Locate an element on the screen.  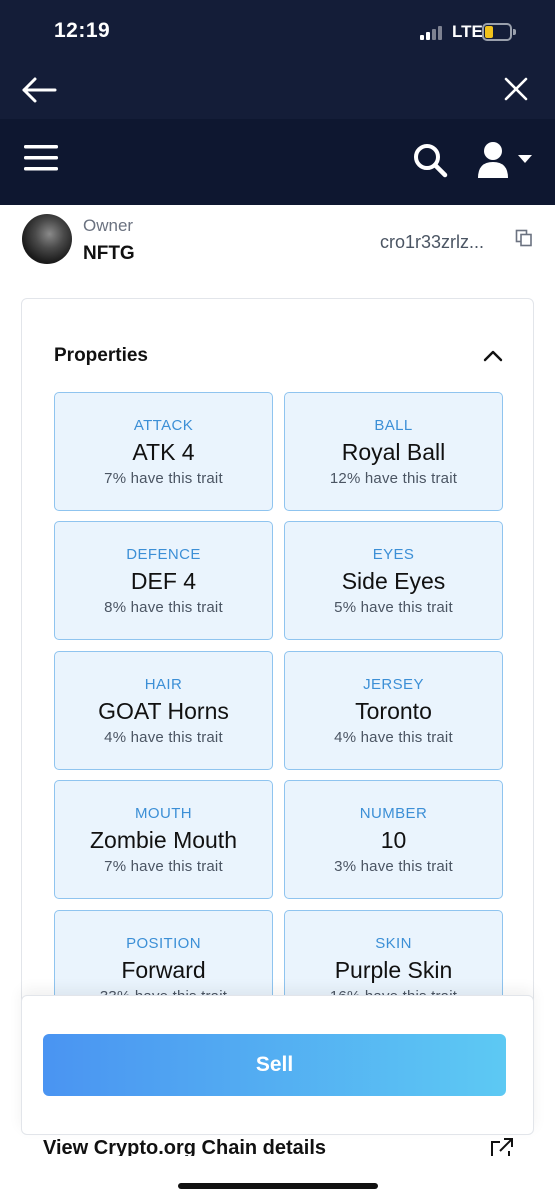
menu-button is located at coordinates (41, 158).